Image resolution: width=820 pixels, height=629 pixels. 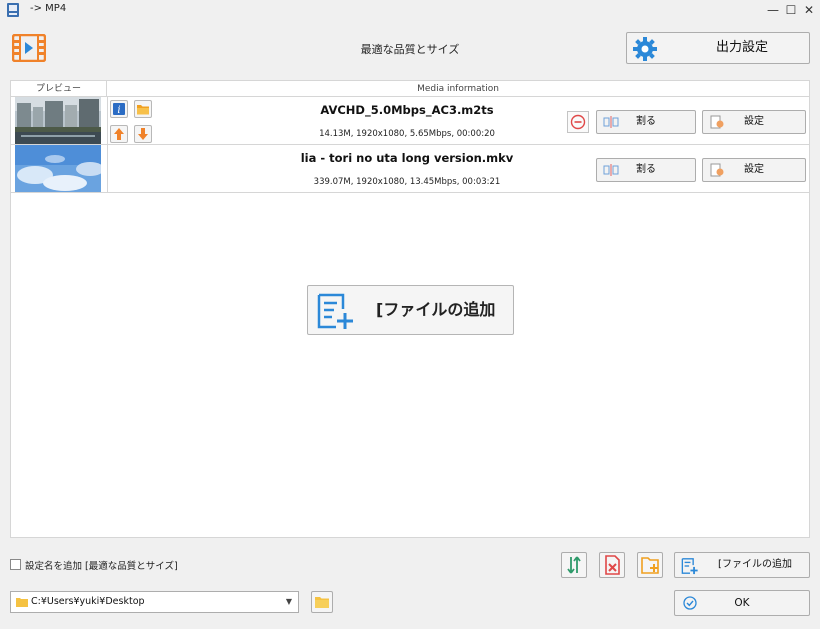 What do you see at coordinates (288, 601) in the screenshot?
I see `chevron-down-icon: ▼` at bounding box center [288, 601].